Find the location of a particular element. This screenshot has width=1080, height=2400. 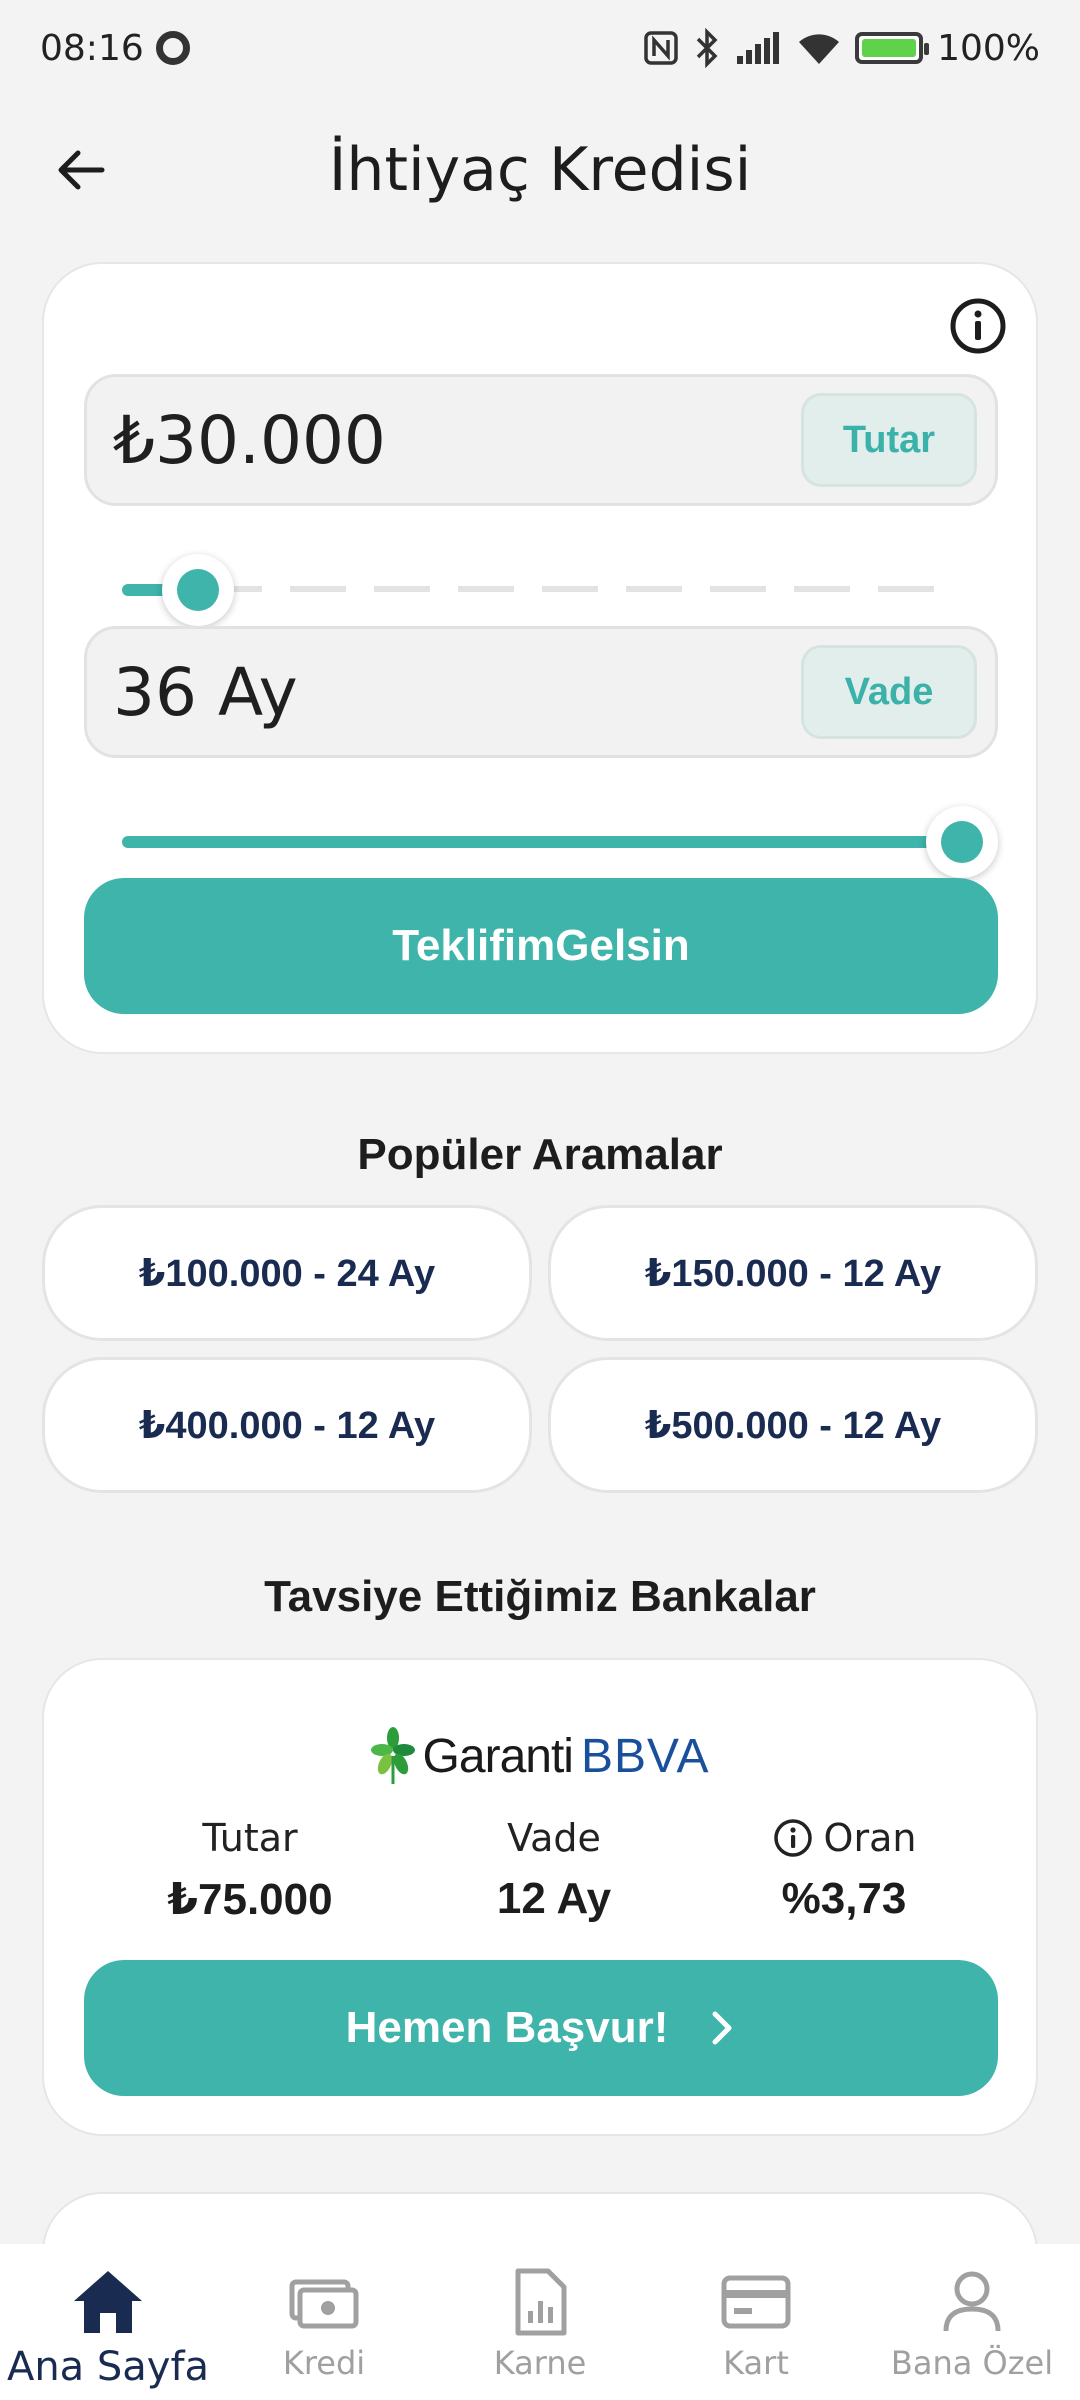

report-icon is located at coordinates (540, 2302).